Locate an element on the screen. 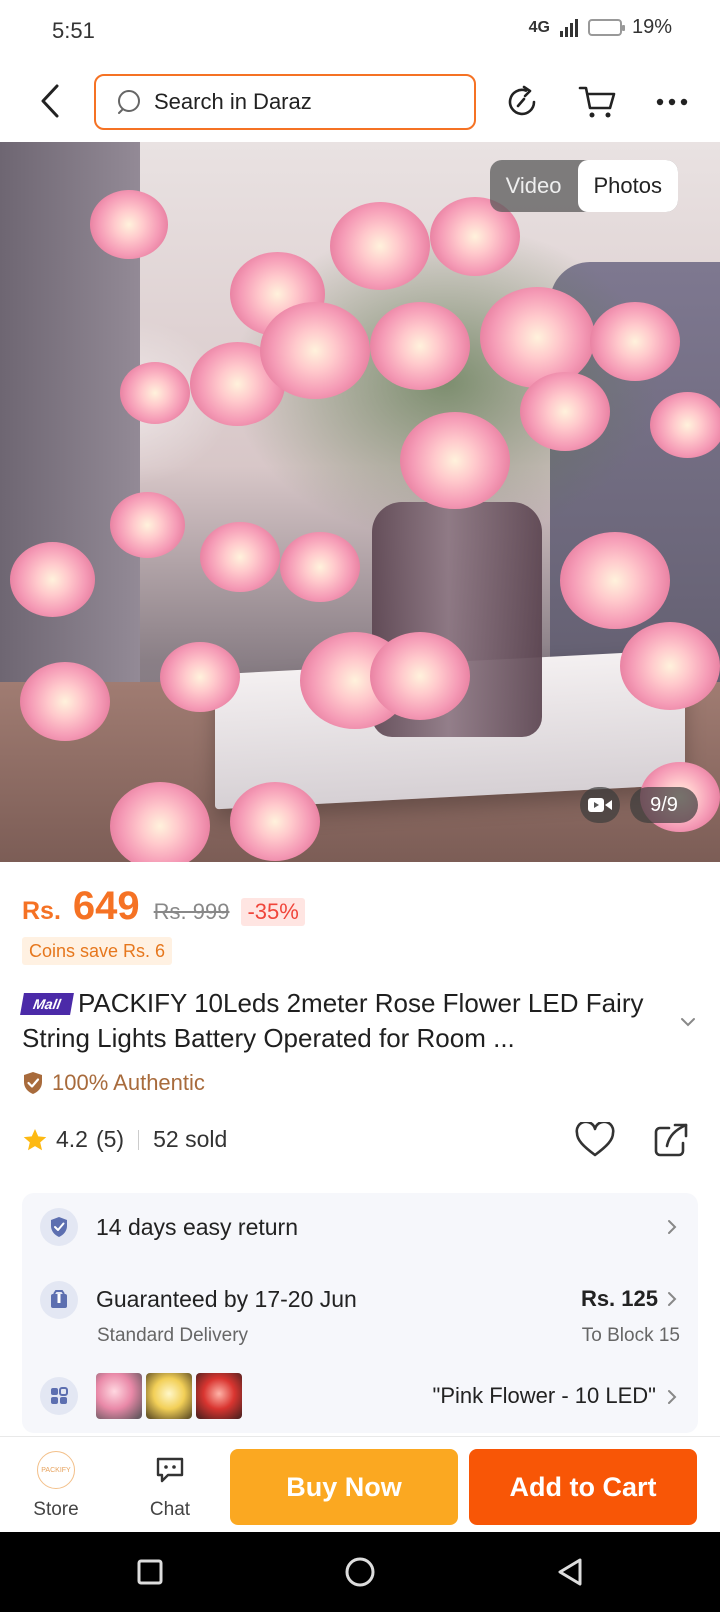 This screenshot has width=720, height=1612. rating-value: 4.2 is located at coordinates (72, 1139).